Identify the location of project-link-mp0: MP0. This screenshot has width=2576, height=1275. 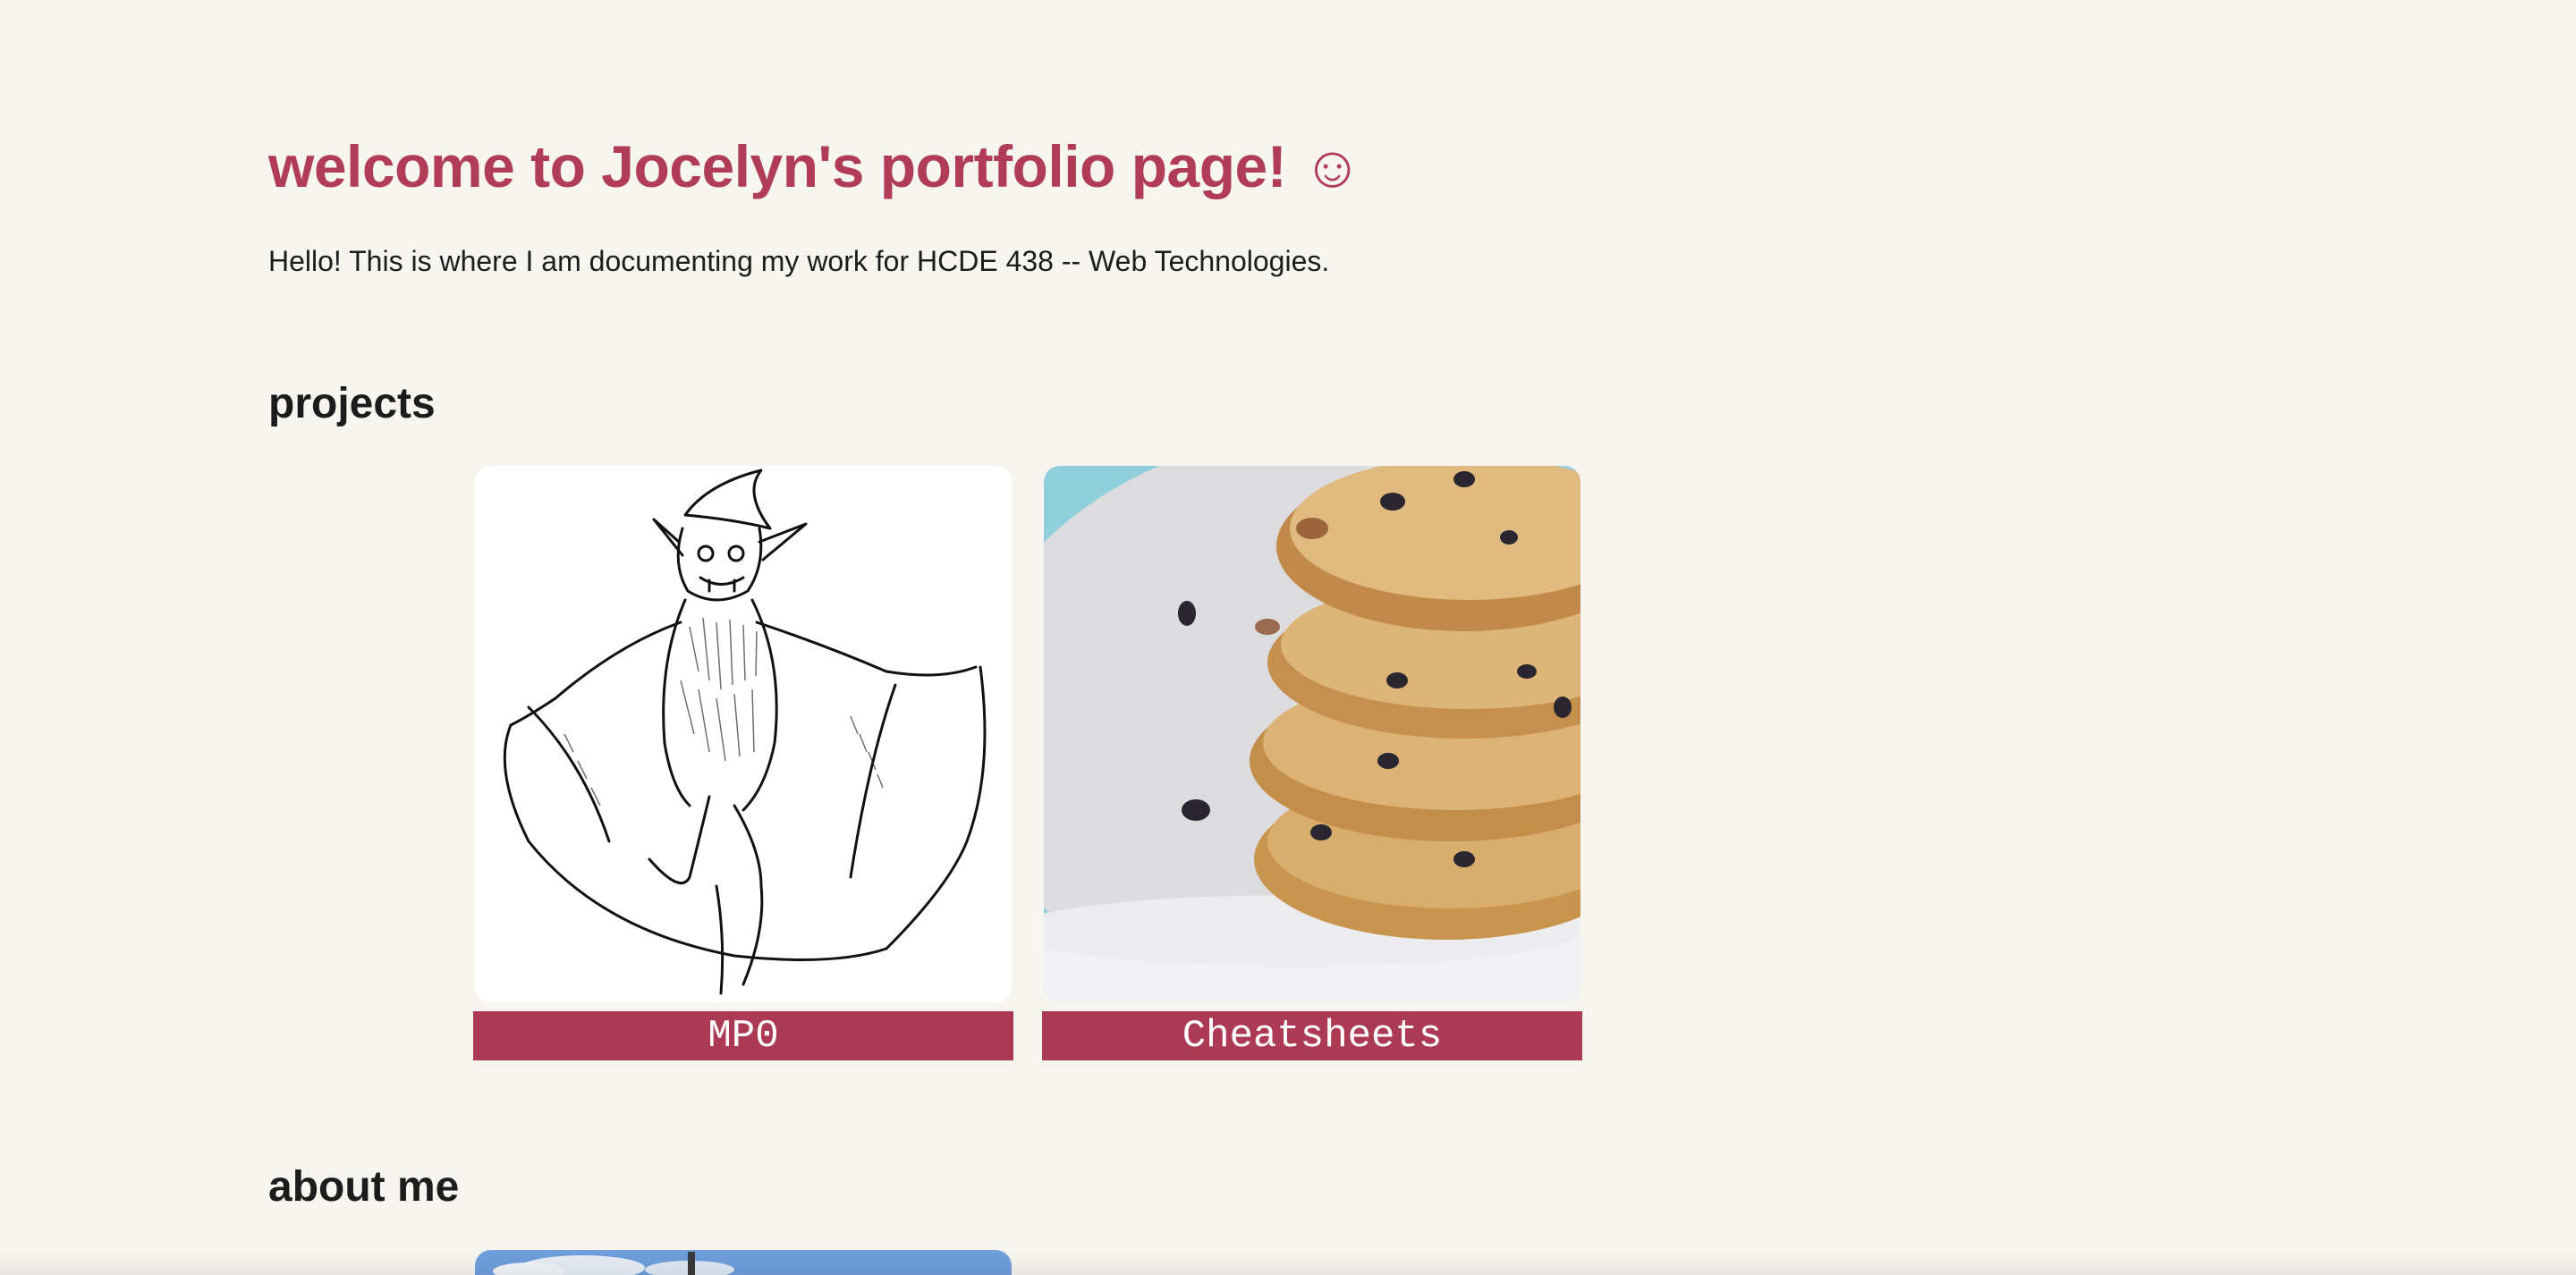
(743, 1035).